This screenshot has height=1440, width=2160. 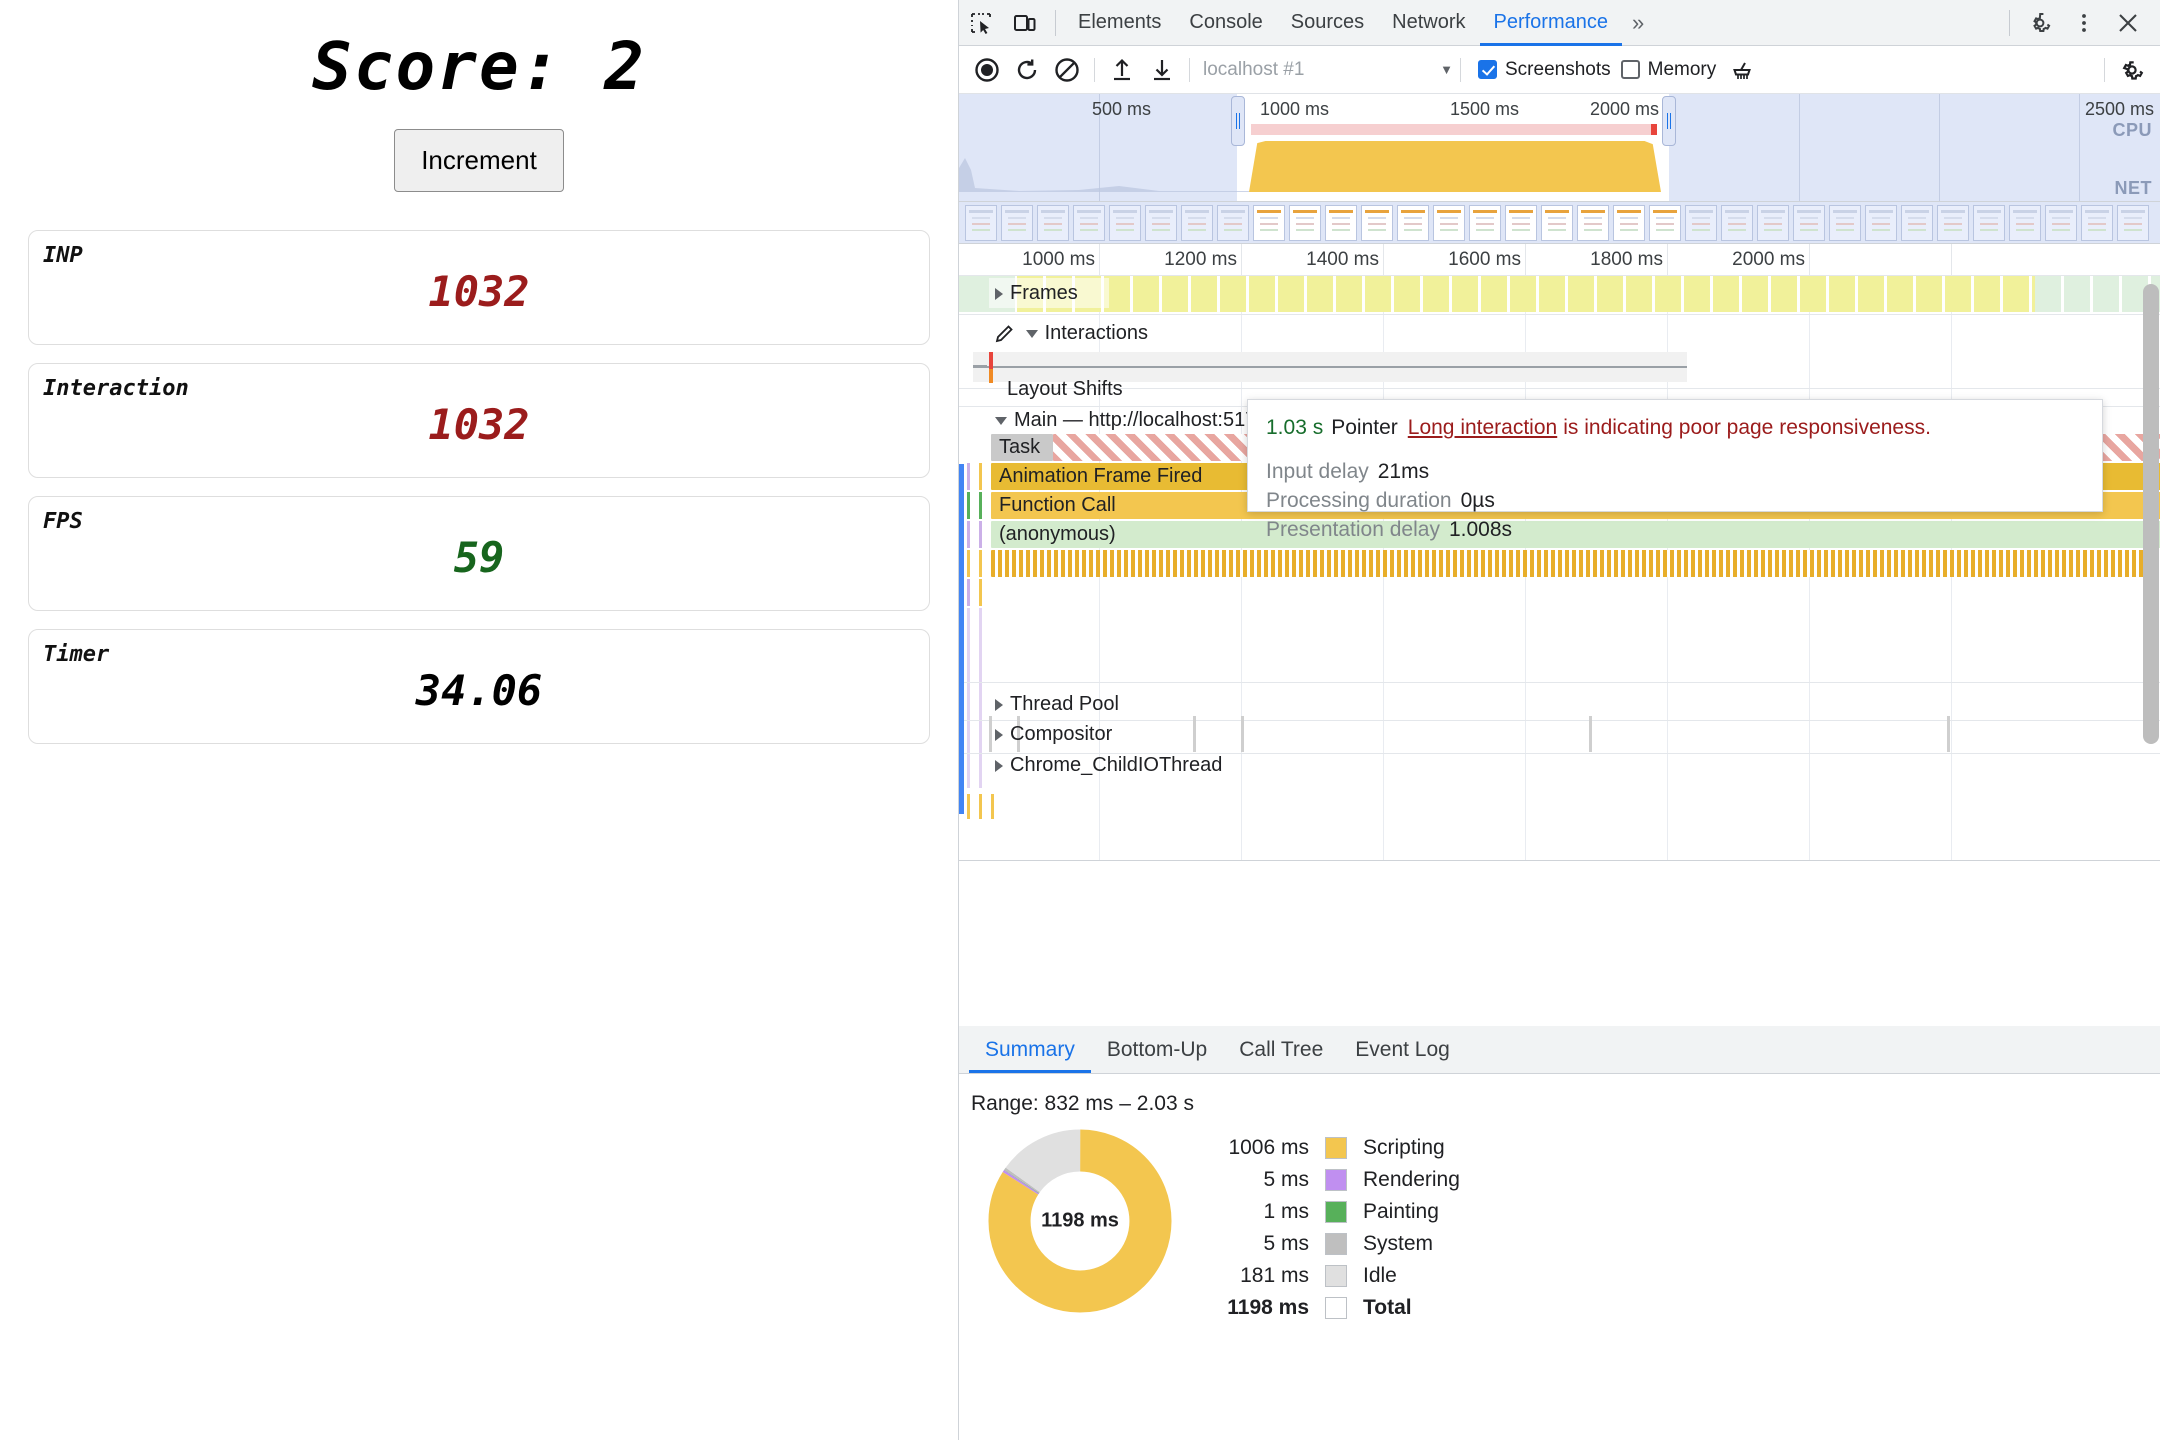 I want to click on tab-bottom-up: Bottom-Up, so click(x=1157, y=1050).